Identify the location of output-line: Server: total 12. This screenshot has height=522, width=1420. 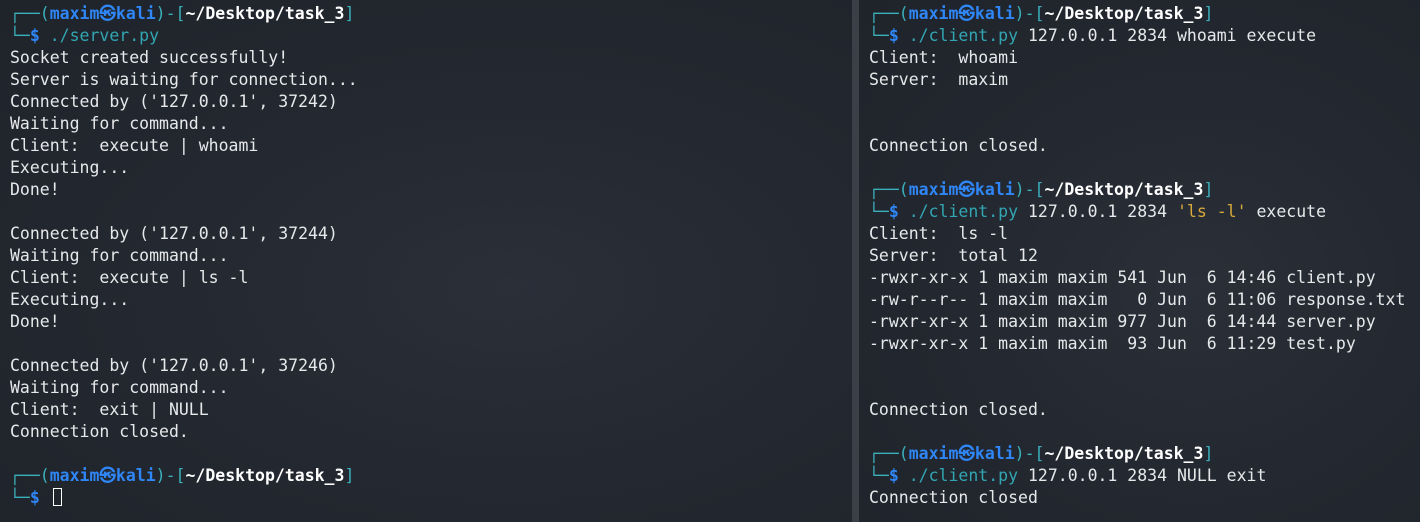
(1144, 256).